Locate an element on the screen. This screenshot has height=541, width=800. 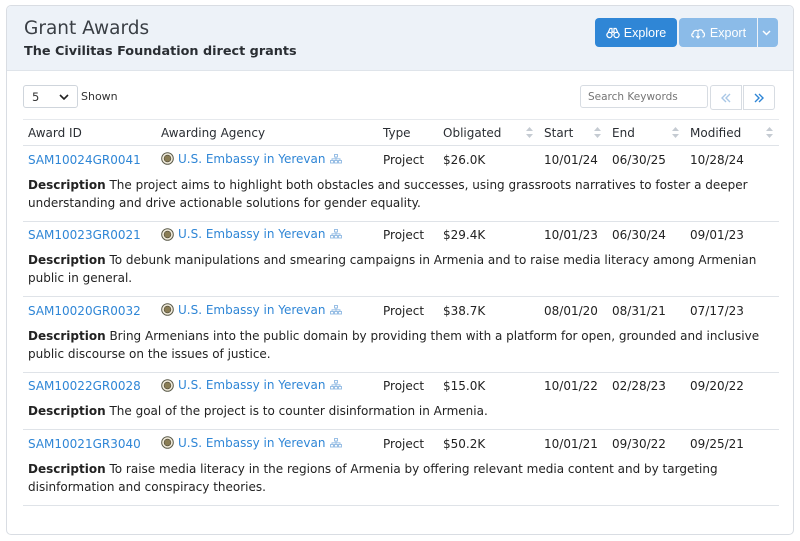
obligated-cell: $26.0K is located at coordinates (464, 159).